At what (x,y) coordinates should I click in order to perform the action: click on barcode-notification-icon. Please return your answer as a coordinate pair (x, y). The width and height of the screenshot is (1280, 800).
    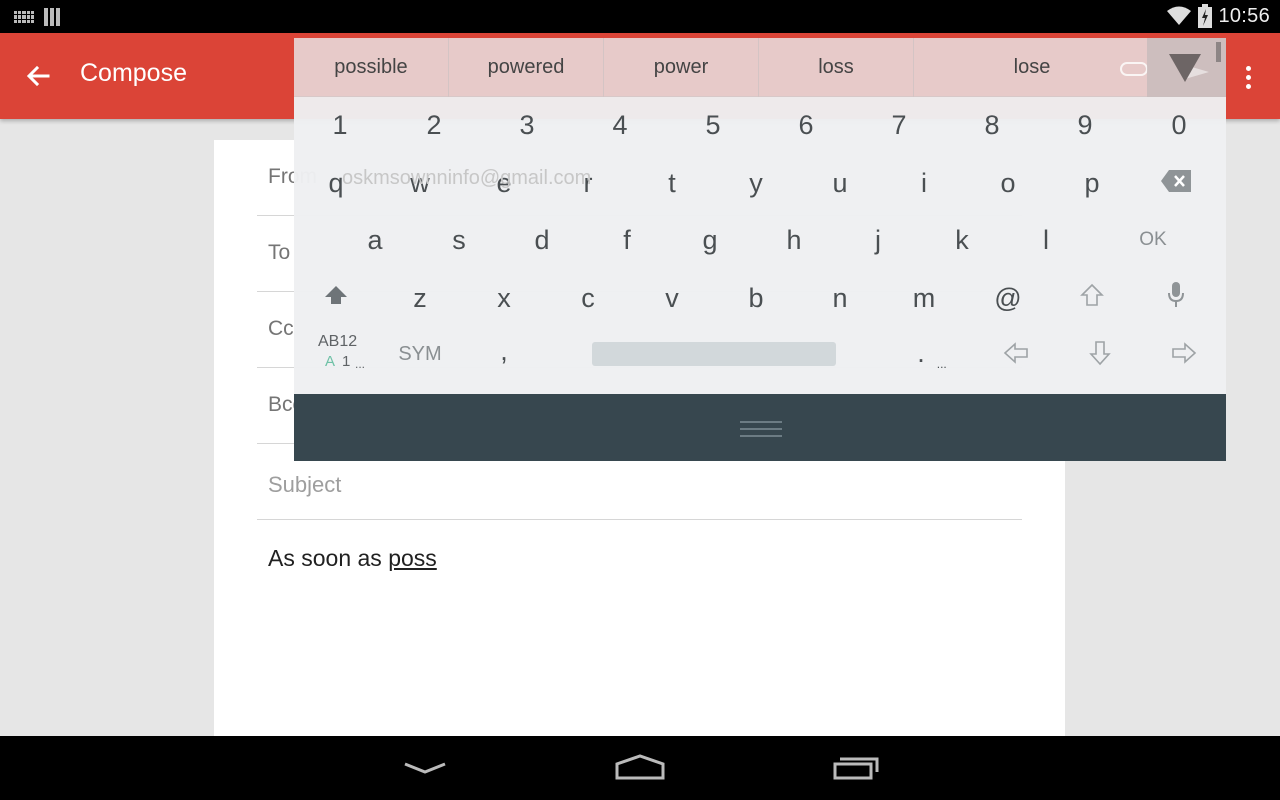
    Looking at the image, I should click on (52, 17).